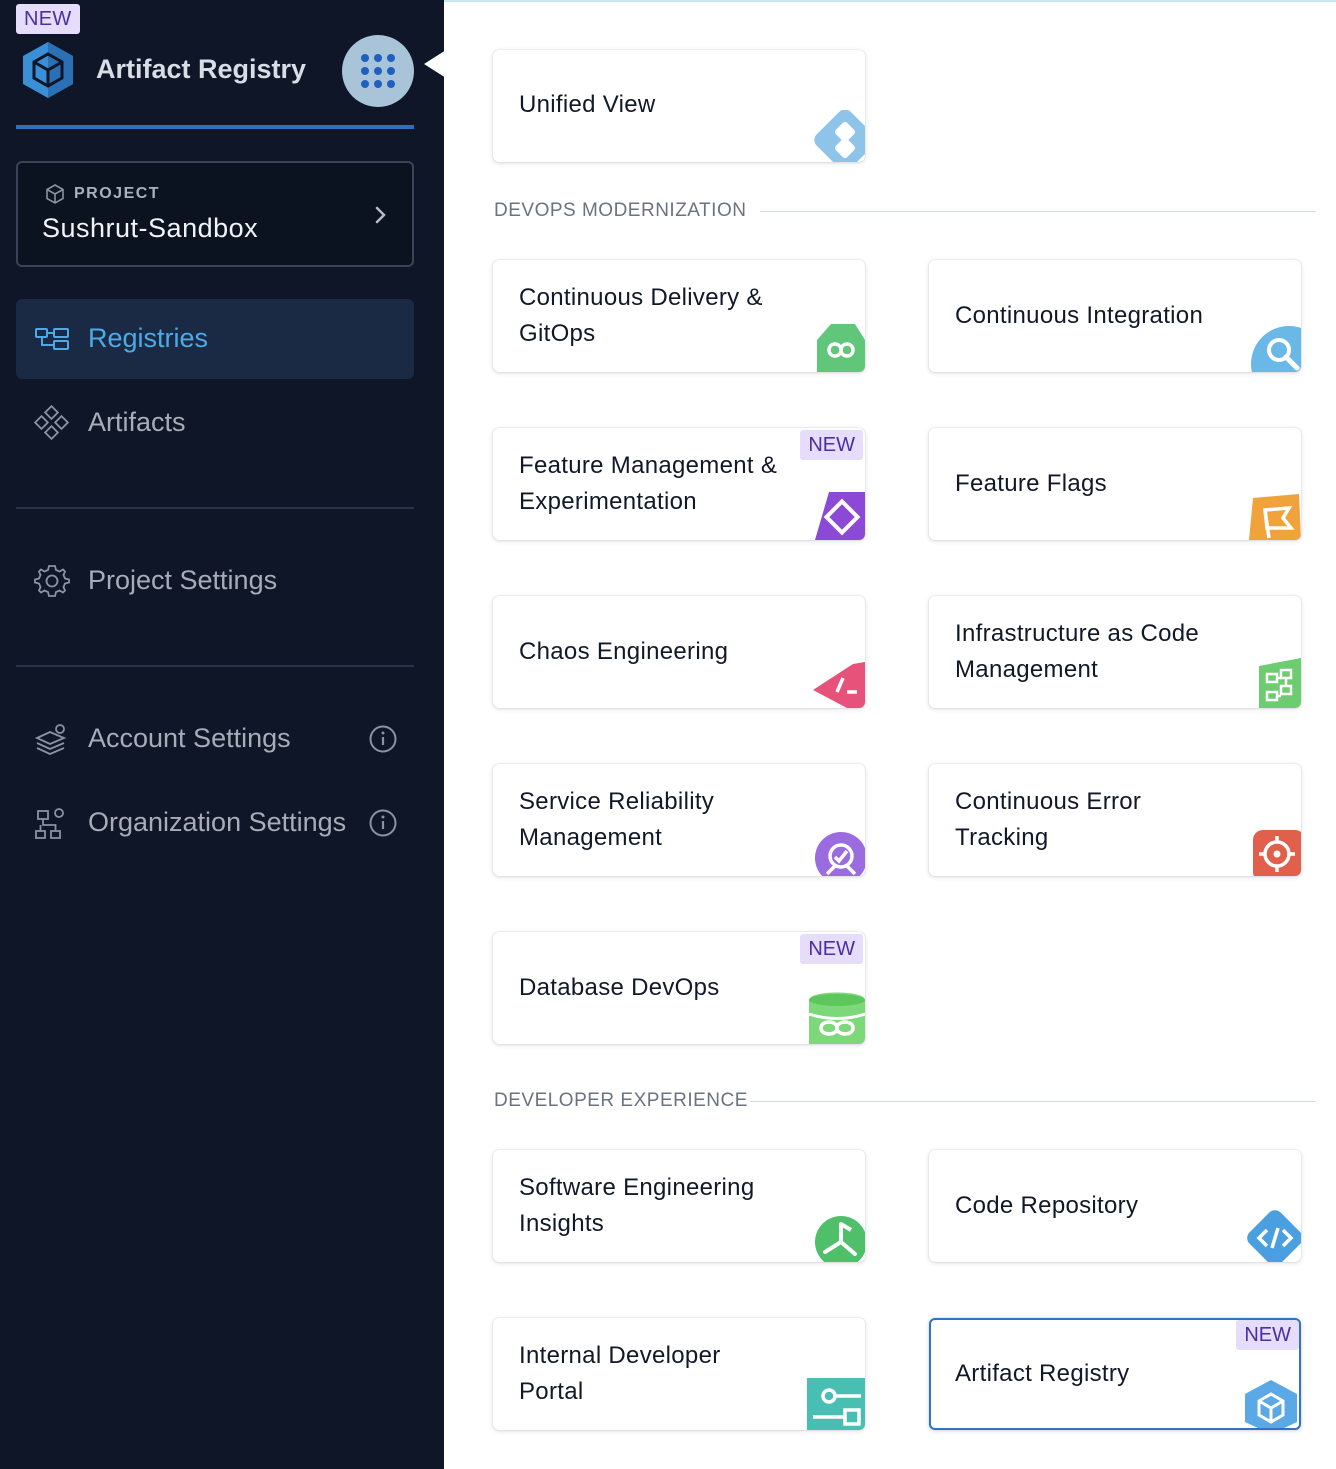 The width and height of the screenshot is (1336, 1469). What do you see at coordinates (49, 823) in the screenshot?
I see `organization-settings-icon` at bounding box center [49, 823].